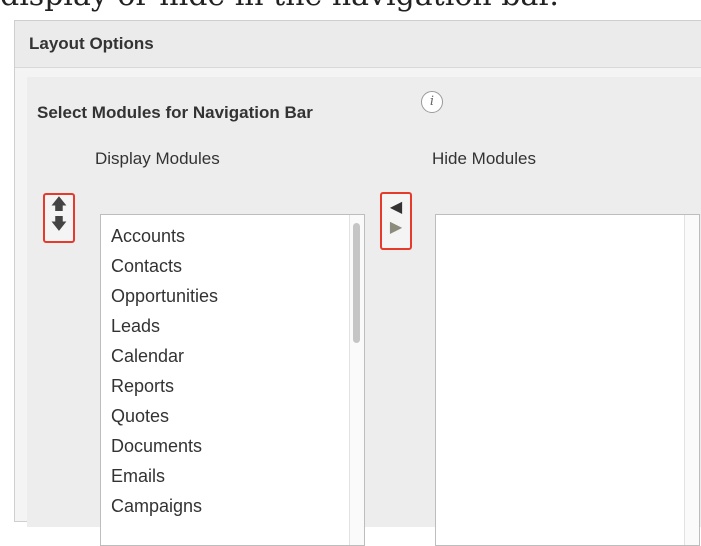  Describe the element at coordinates (232, 416) in the screenshot. I see `list-item: Quotes` at that location.